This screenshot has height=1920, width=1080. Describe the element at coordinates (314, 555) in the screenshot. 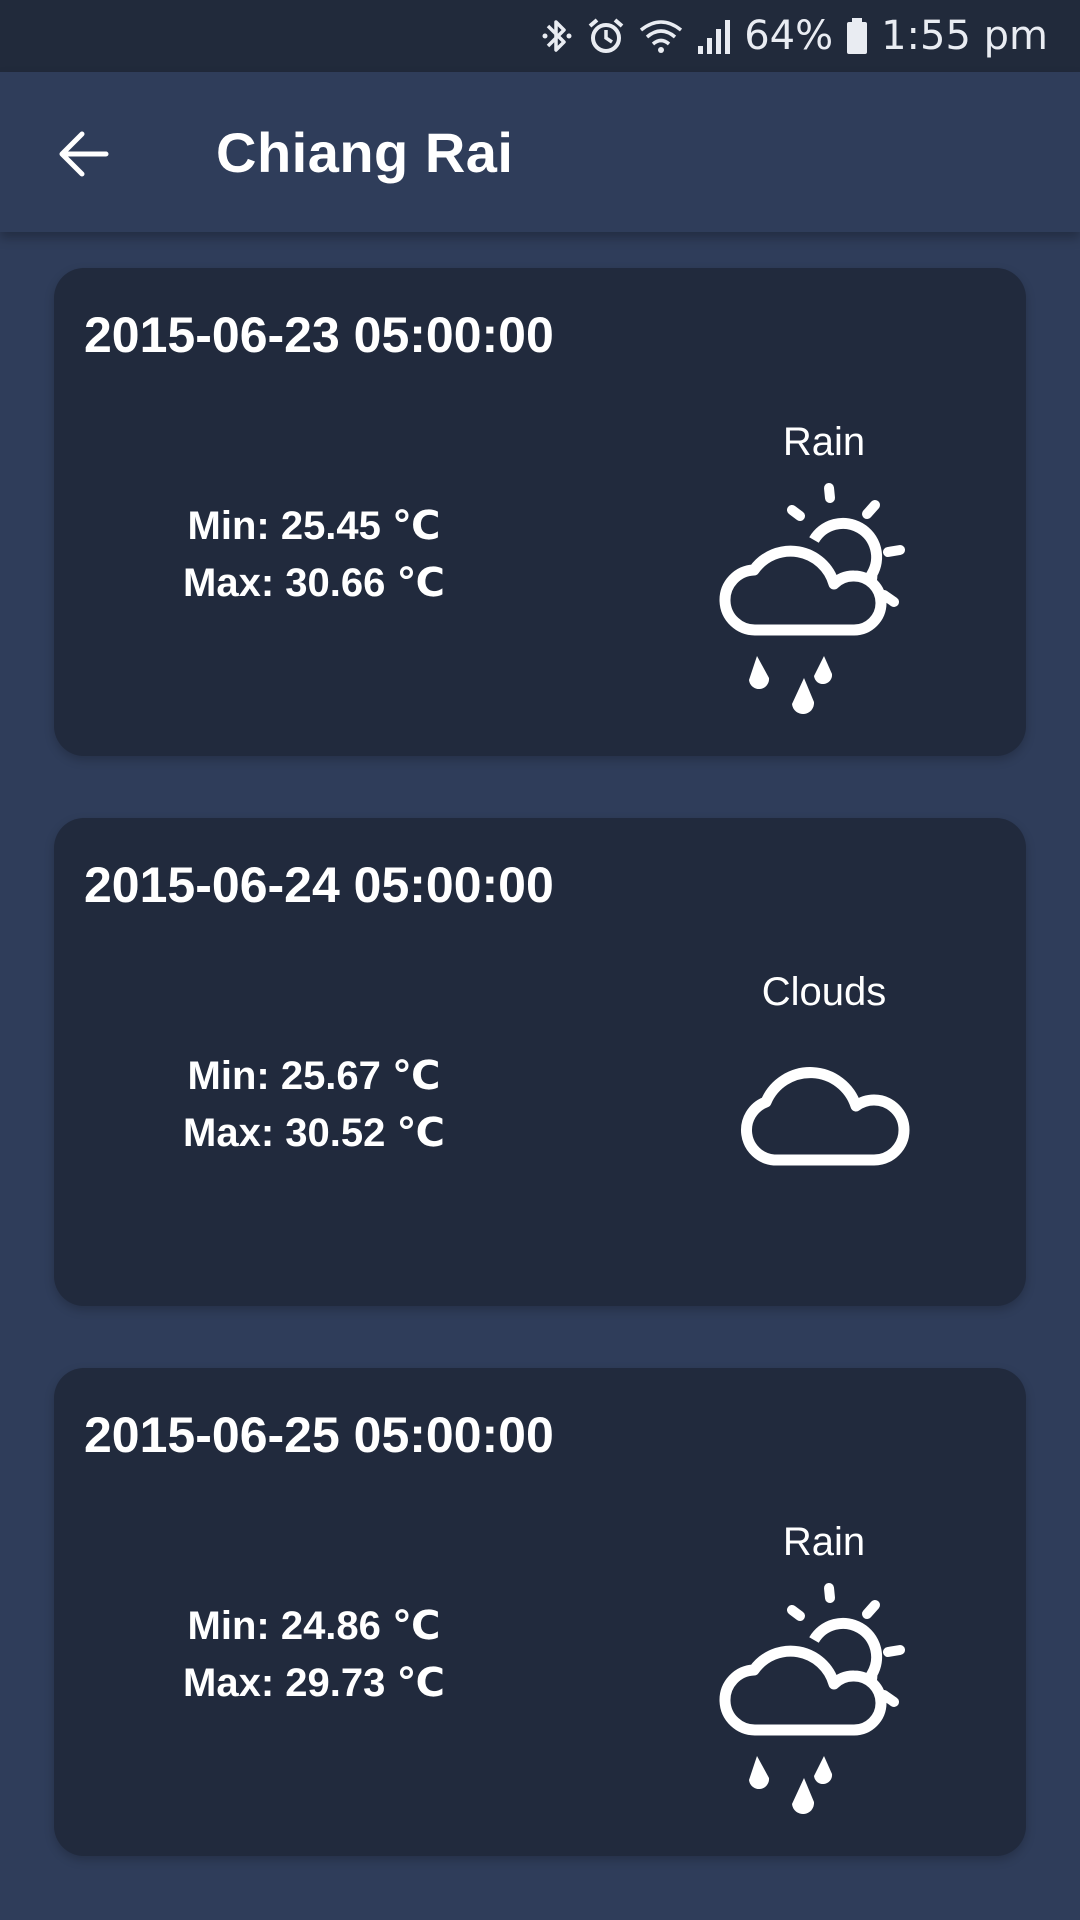

I see `temperature-range: Min: 25.45 ℃ Max: 30.66 ℃` at that location.